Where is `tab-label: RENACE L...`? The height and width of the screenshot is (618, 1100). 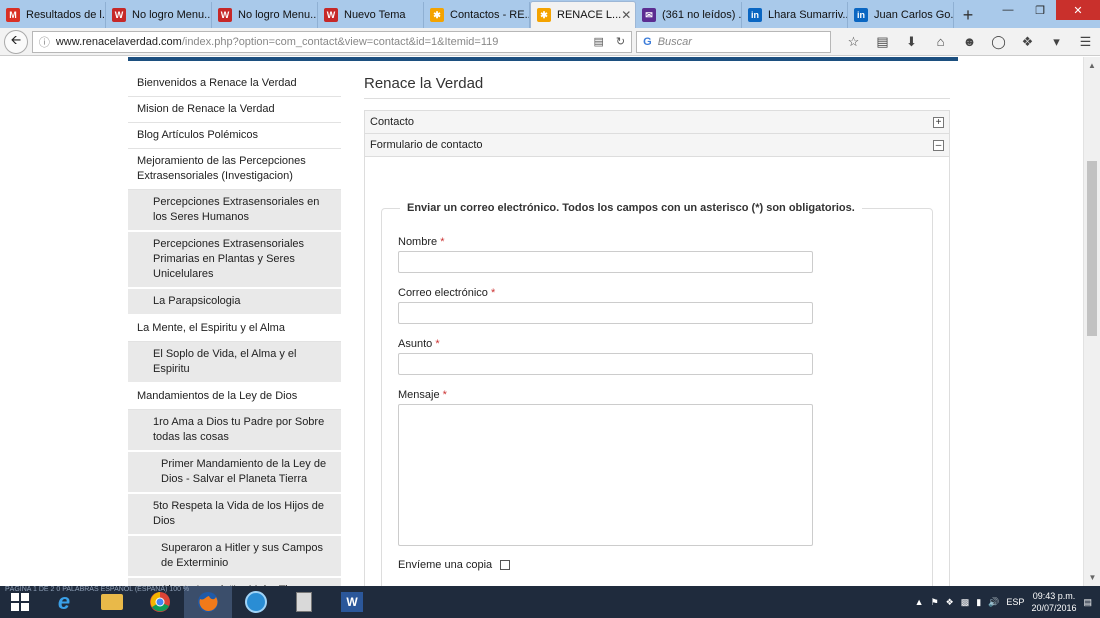 tab-label: RENACE L... is located at coordinates (589, 15).